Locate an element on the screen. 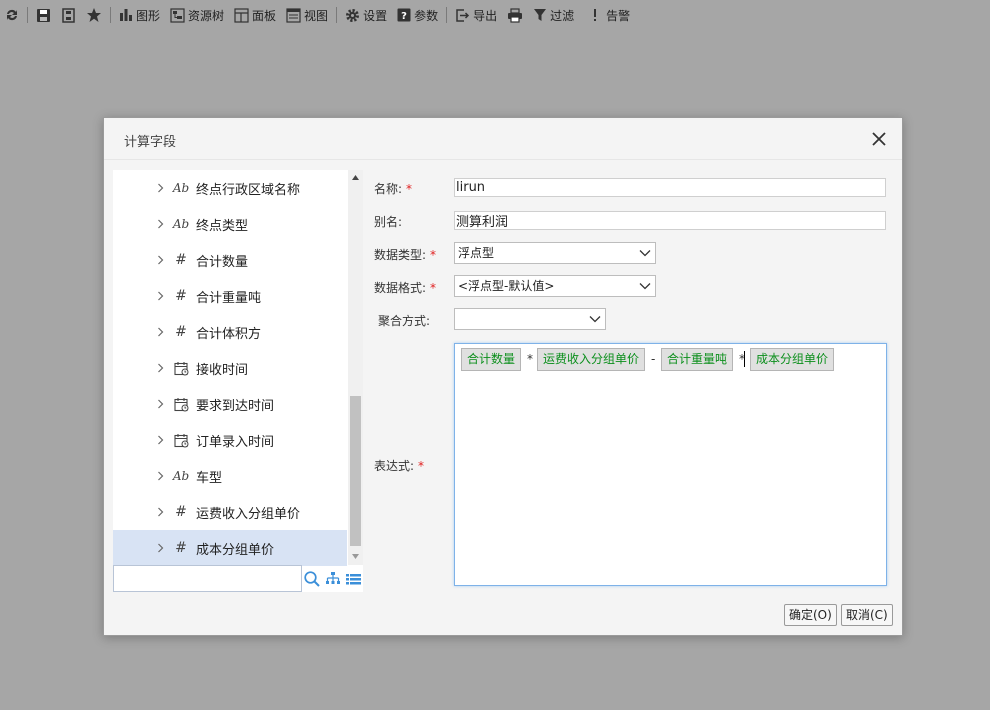 The image size is (990, 710). tree-item: # 运费收入分组单价 is located at coordinates (230, 512).